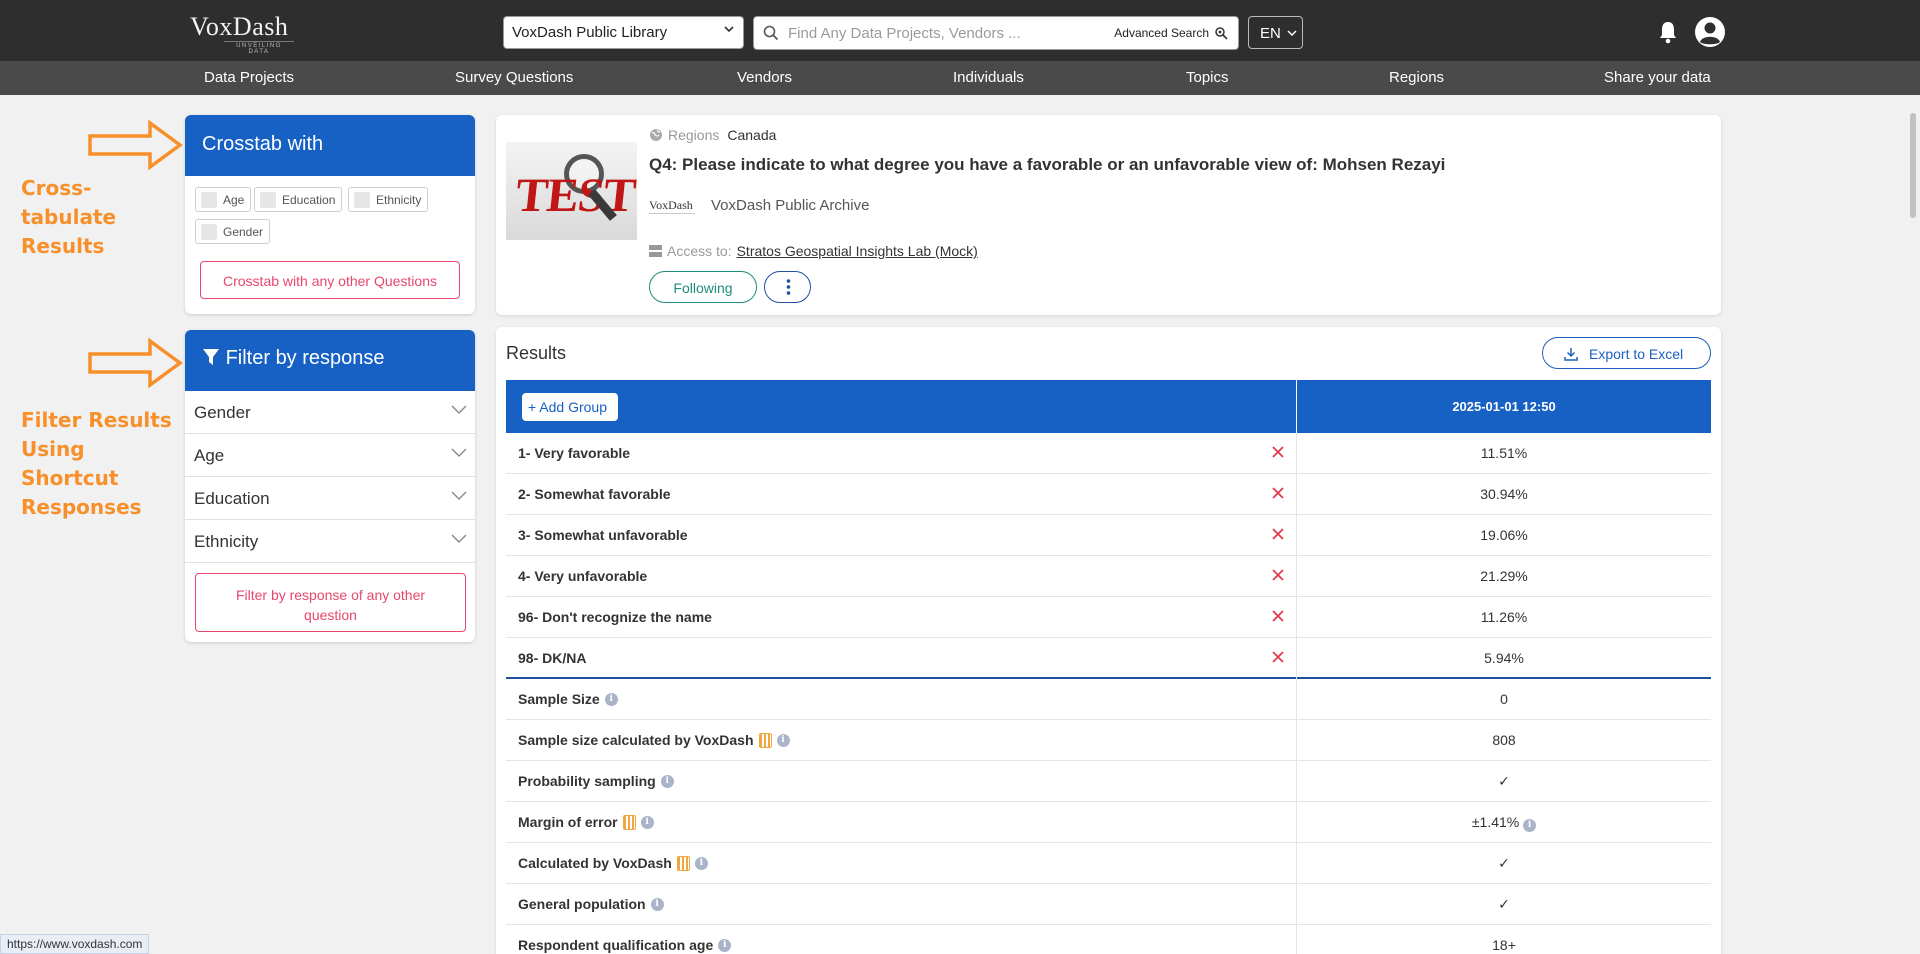 The image size is (1920, 954). I want to click on search-box: Advanced Search, so click(996, 33).